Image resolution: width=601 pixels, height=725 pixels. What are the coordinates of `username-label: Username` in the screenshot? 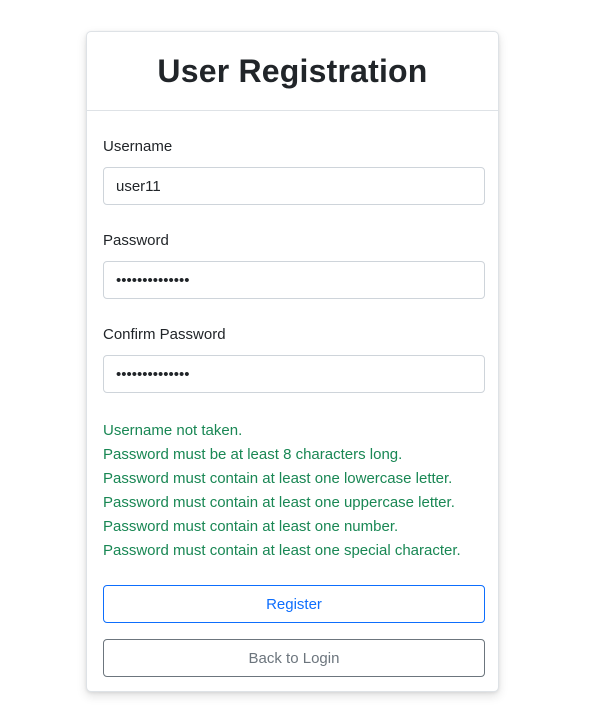 It's located at (138, 146).